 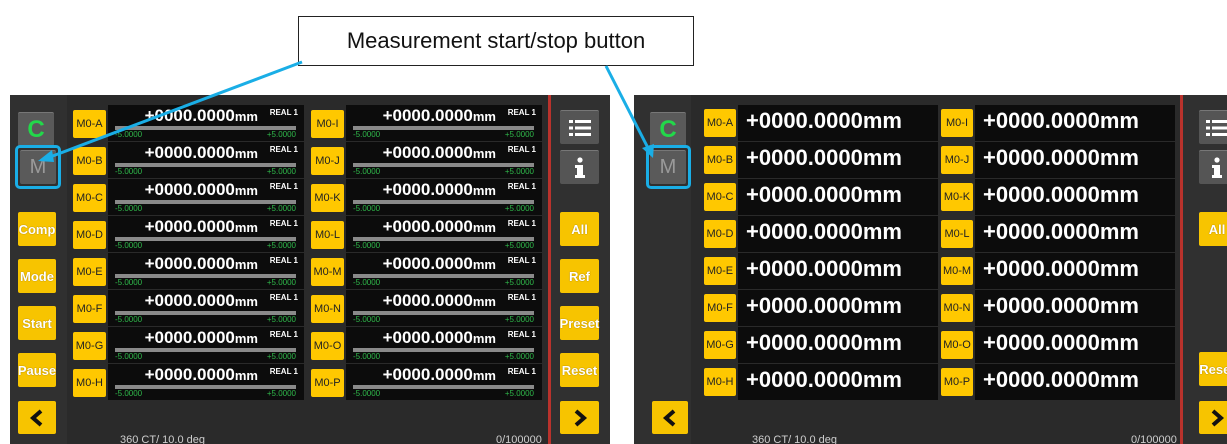 I want to click on preset-button: Preset, so click(x=579, y=323).